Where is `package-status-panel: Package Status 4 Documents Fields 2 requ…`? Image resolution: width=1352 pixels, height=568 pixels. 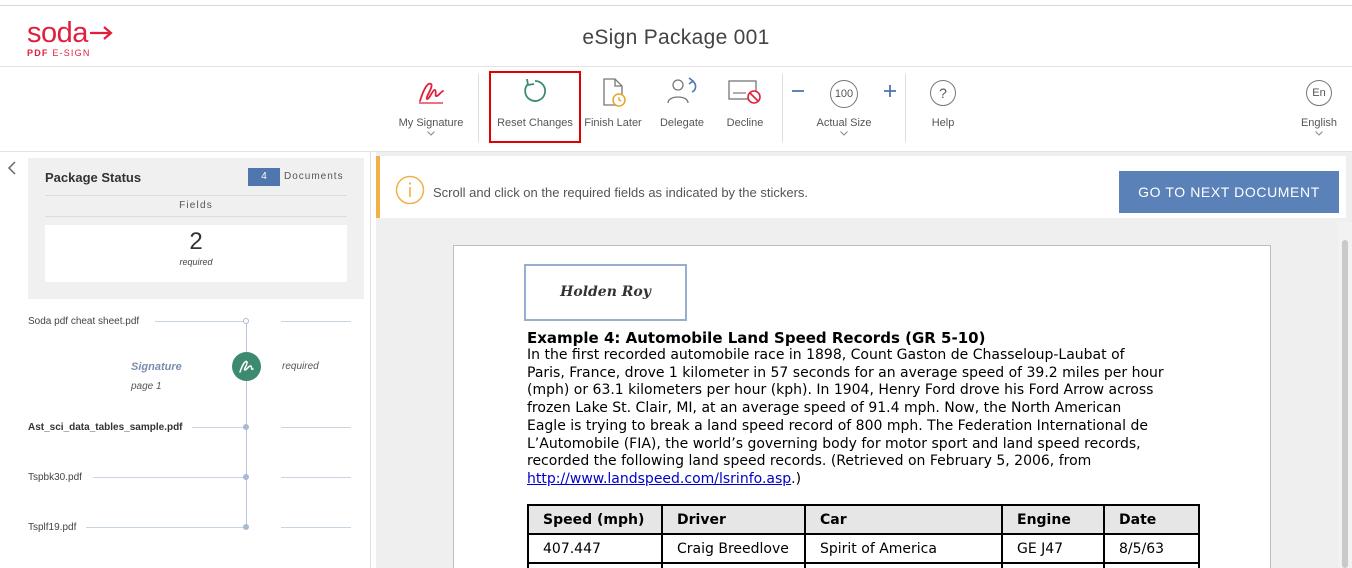 package-status-panel: Package Status 4 Documents Fields 2 requ… is located at coordinates (196, 228).